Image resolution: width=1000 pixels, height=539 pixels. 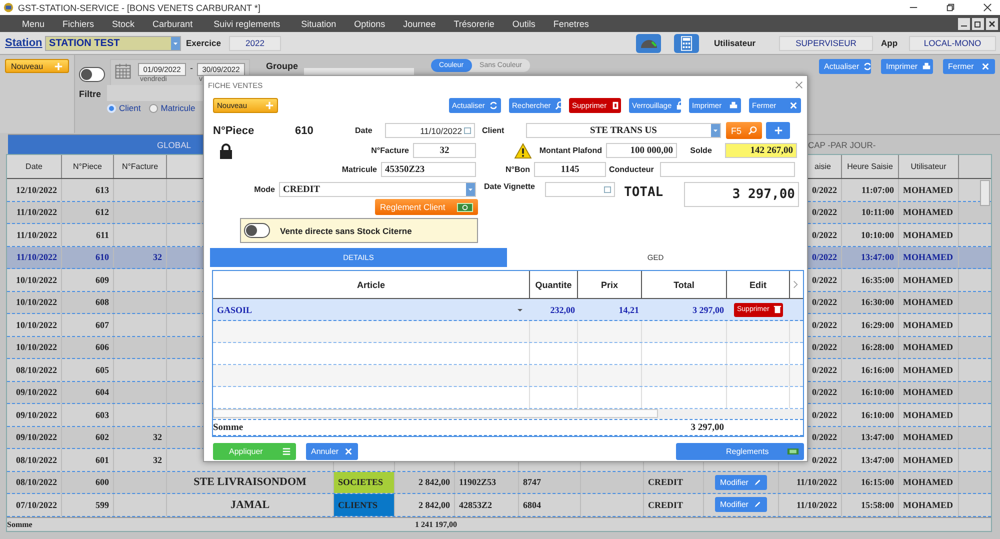 I want to click on table-row: 08/10/2022 600 STE LIVRAISONDOM SOCIETES 2 842,00 11902Z53 8747 CREDIT Modifier 11/10/2022 16:15:00 MOHAMED, so click(x=499, y=483).